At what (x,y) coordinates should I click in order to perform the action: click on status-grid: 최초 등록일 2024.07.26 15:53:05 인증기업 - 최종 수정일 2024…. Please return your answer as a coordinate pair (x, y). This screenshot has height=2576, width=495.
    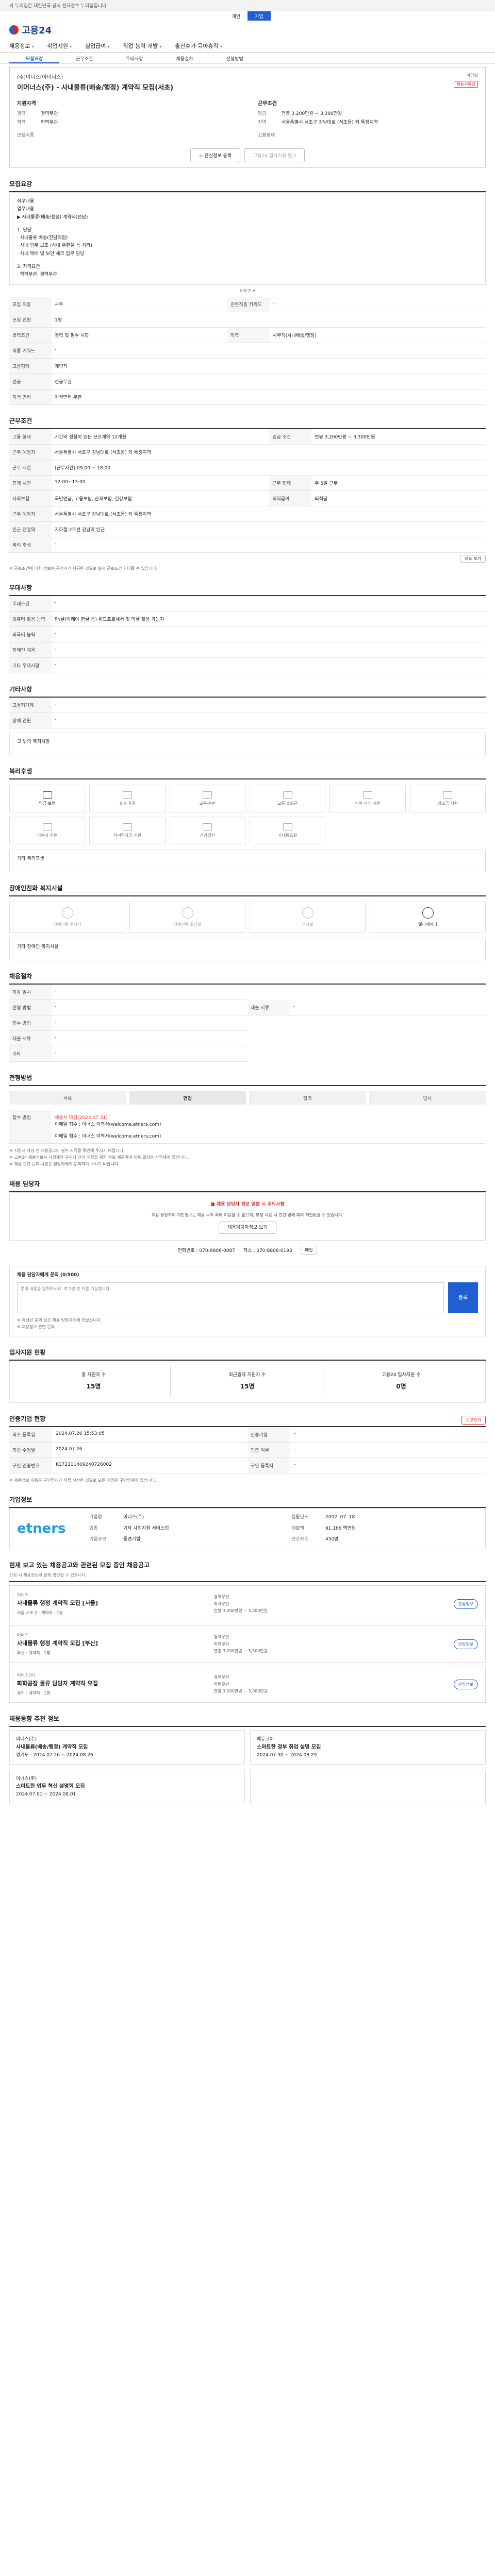
    Looking at the image, I should click on (247, 1450).